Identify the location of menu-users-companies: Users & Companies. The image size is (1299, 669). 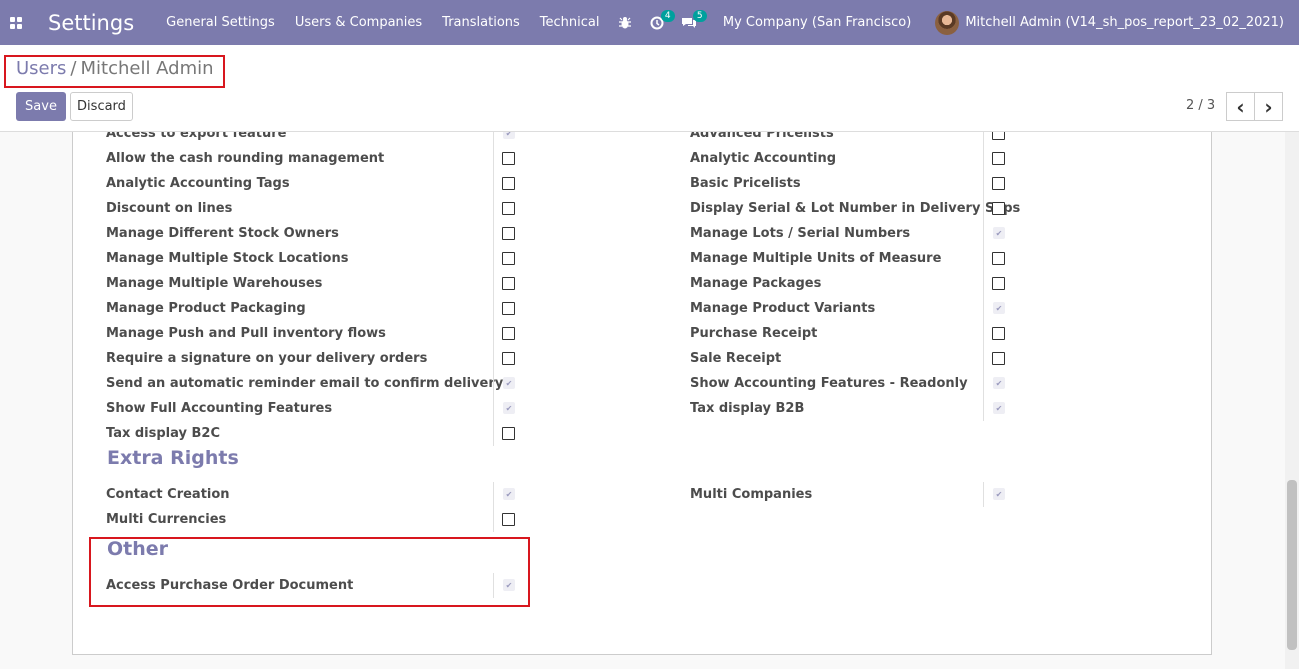
(358, 22).